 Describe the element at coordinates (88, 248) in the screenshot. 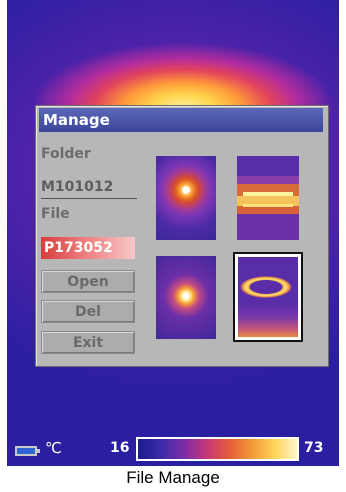

I see `file-field: P173052` at that location.